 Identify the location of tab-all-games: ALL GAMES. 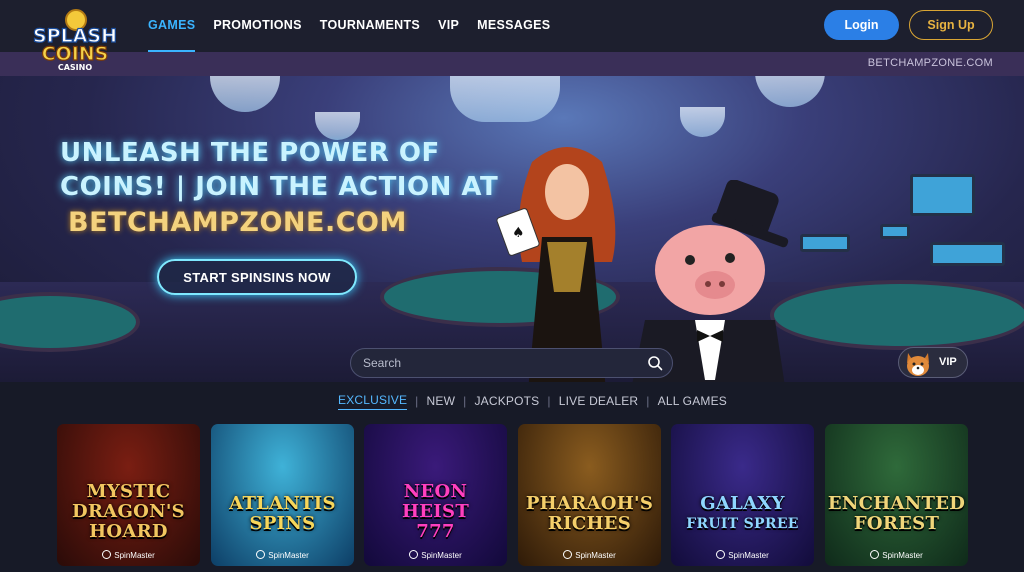
(692, 401).